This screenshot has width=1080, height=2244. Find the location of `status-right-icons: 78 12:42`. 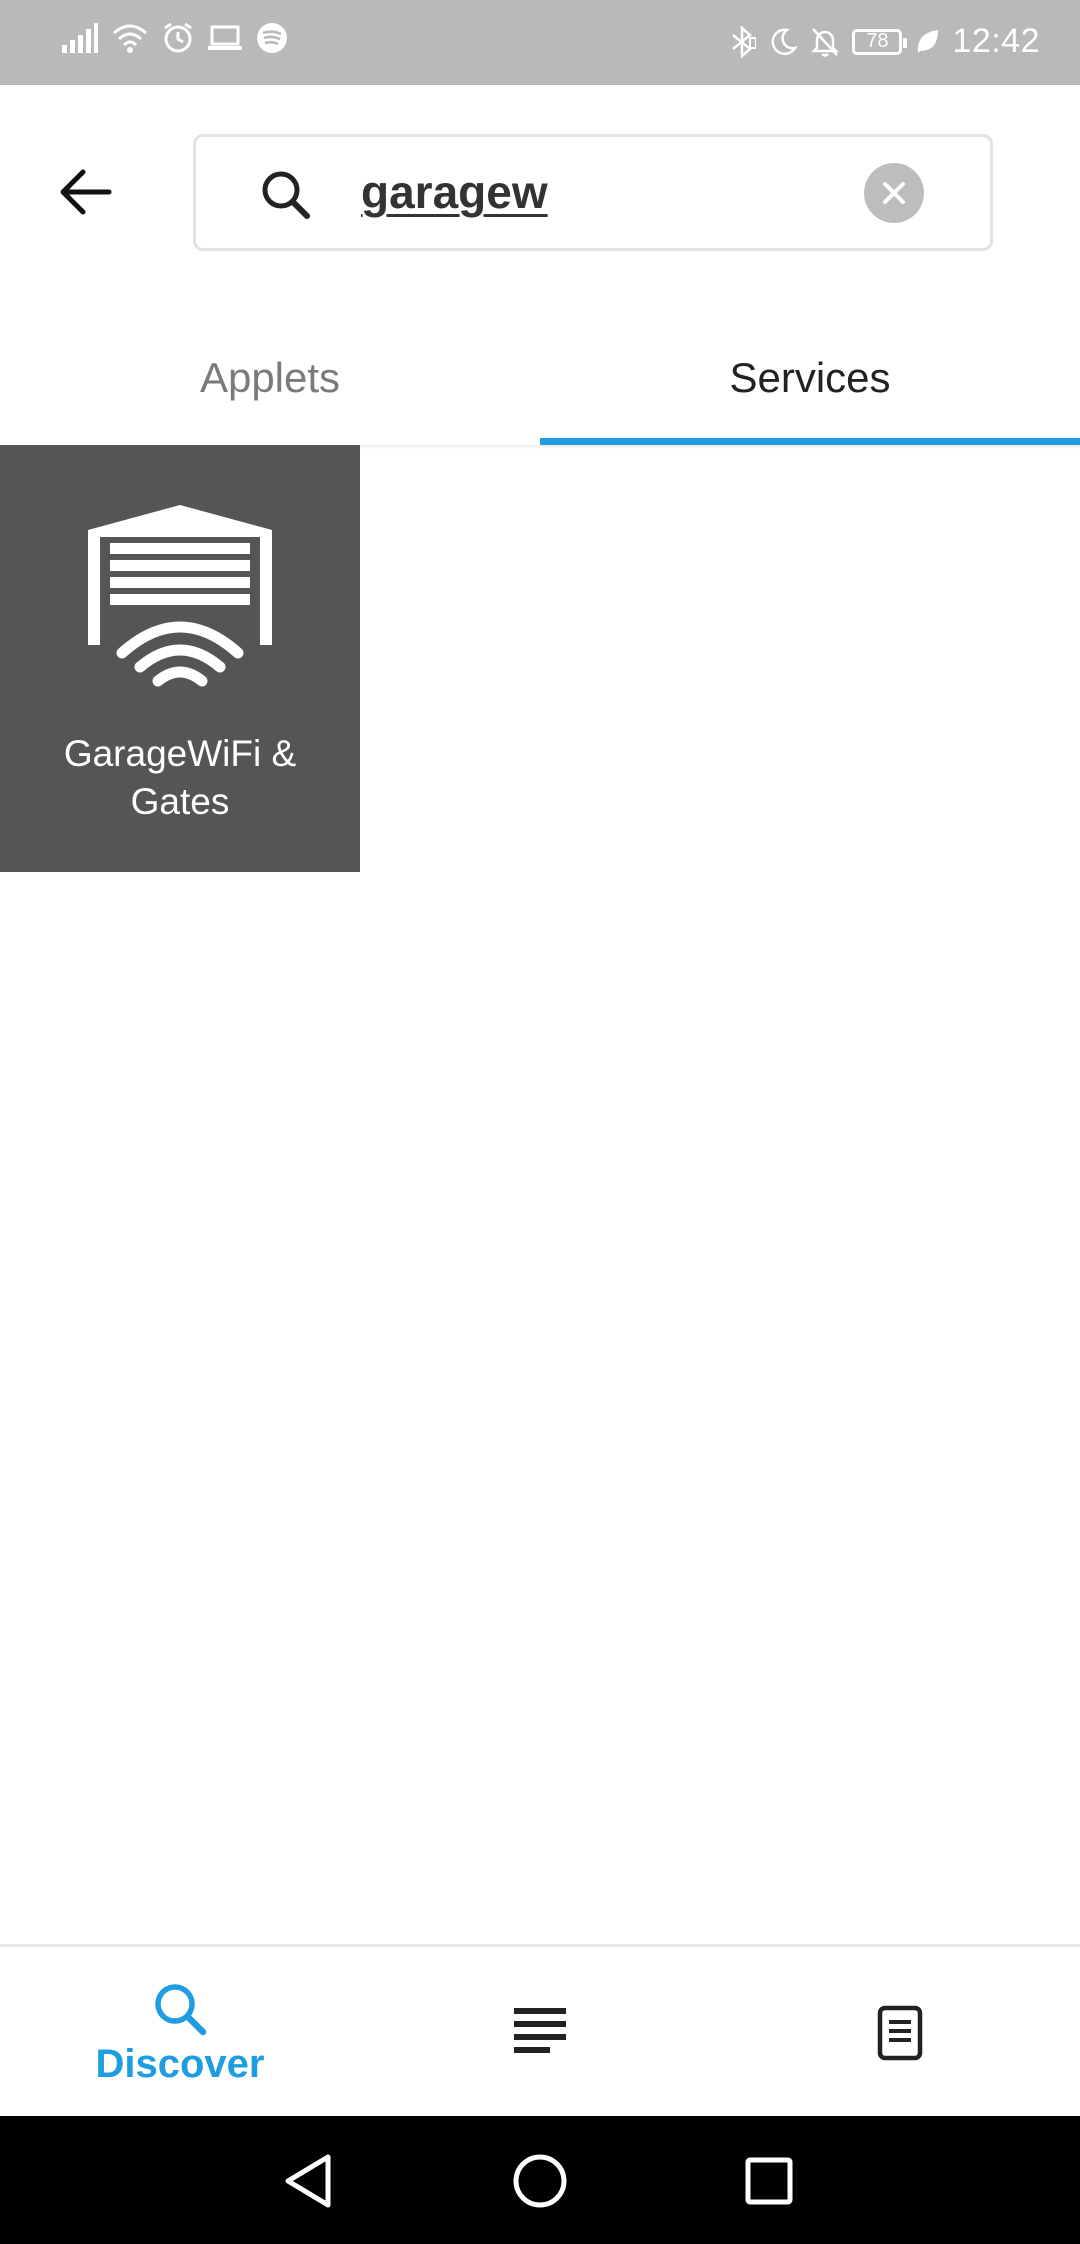

status-right-icons: 78 12:42 is located at coordinates (885, 41).